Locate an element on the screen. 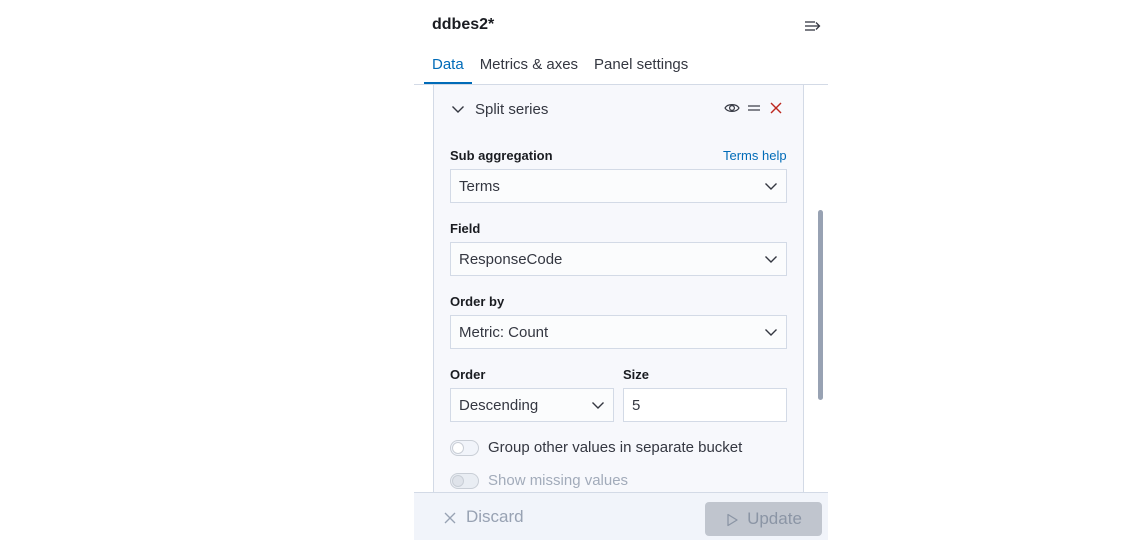  update-label: Update is located at coordinates (774, 518).